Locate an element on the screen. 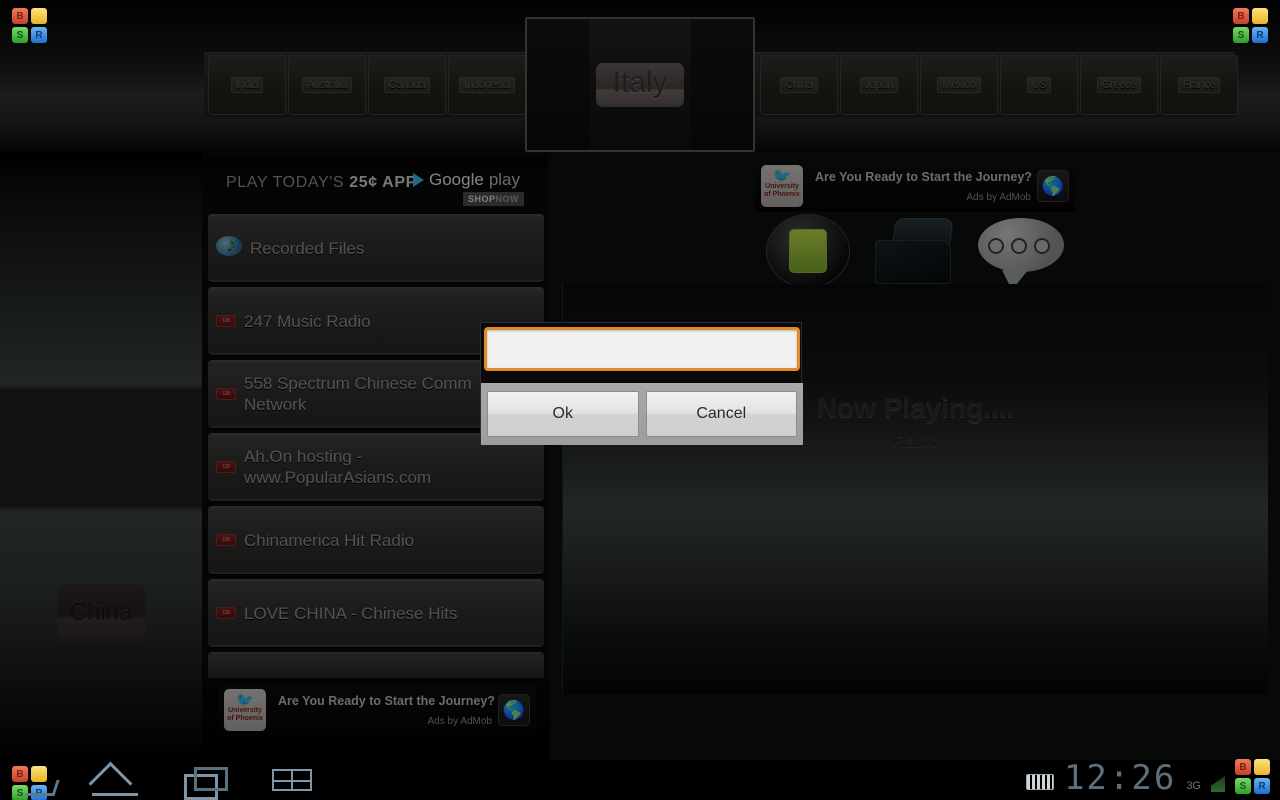  system-nav-bar: B S R 12:26 3G B S R is located at coordinates (640, 779).